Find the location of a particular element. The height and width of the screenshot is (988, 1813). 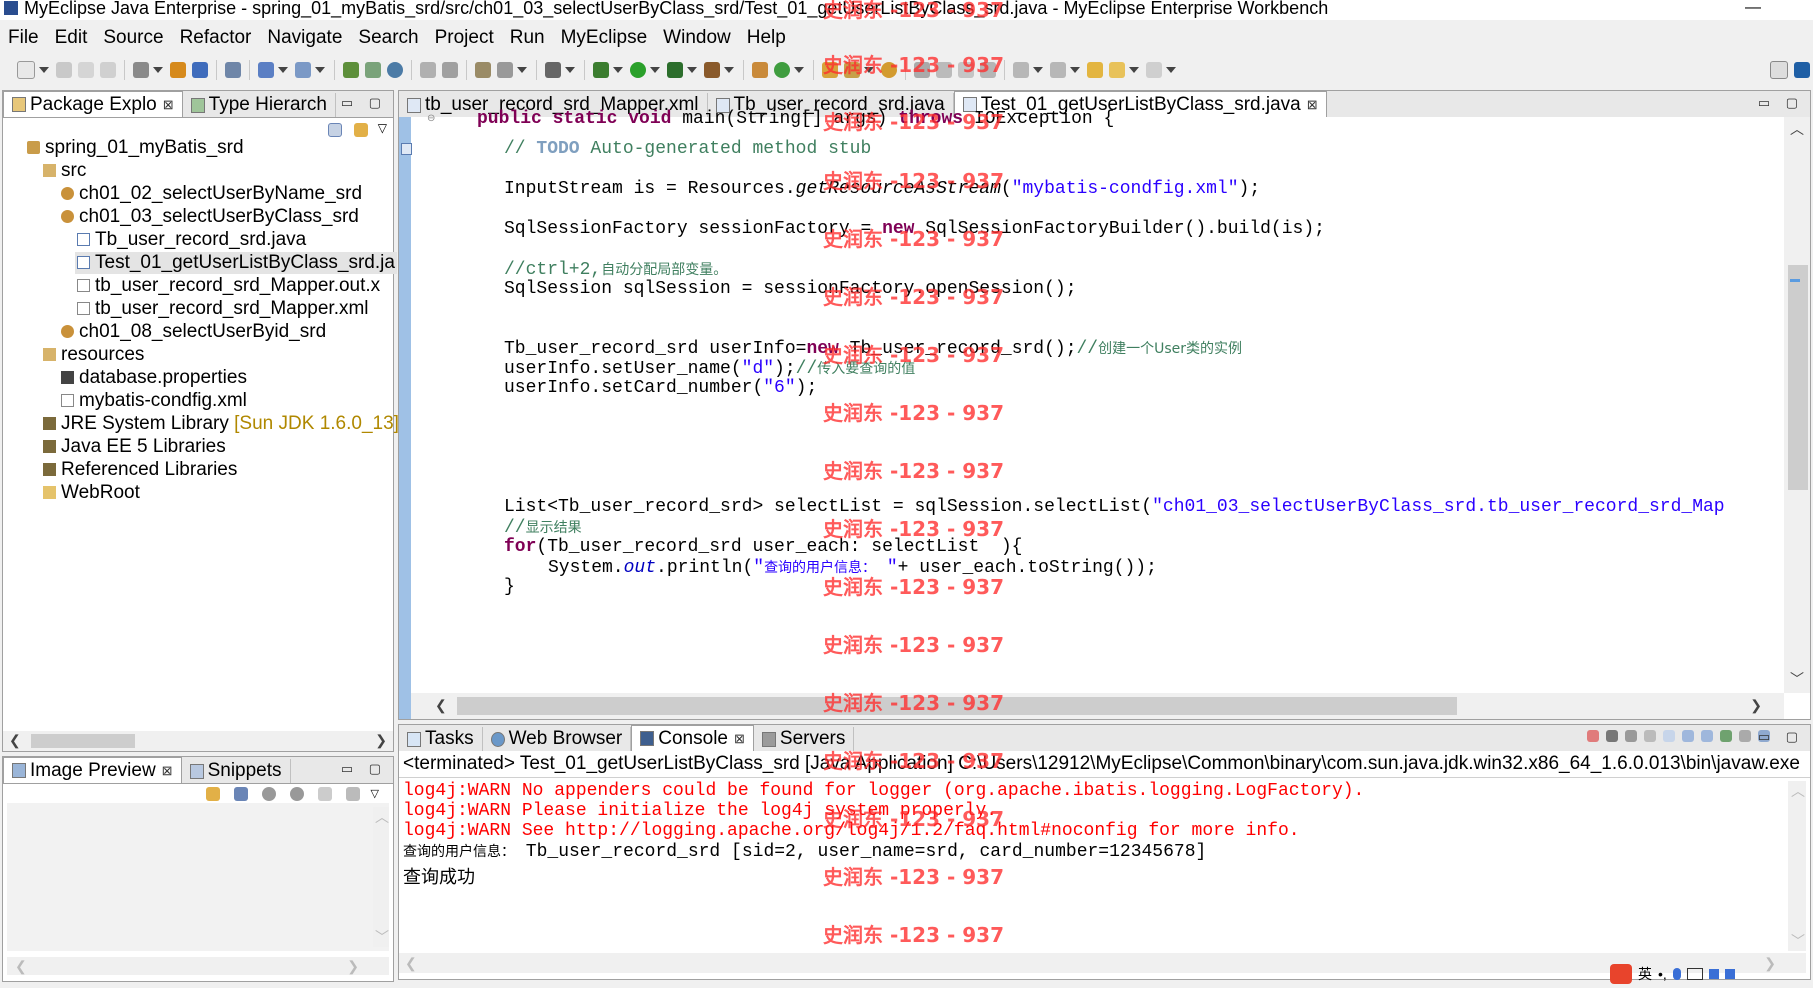

save-icon is located at coordinates (64, 70).